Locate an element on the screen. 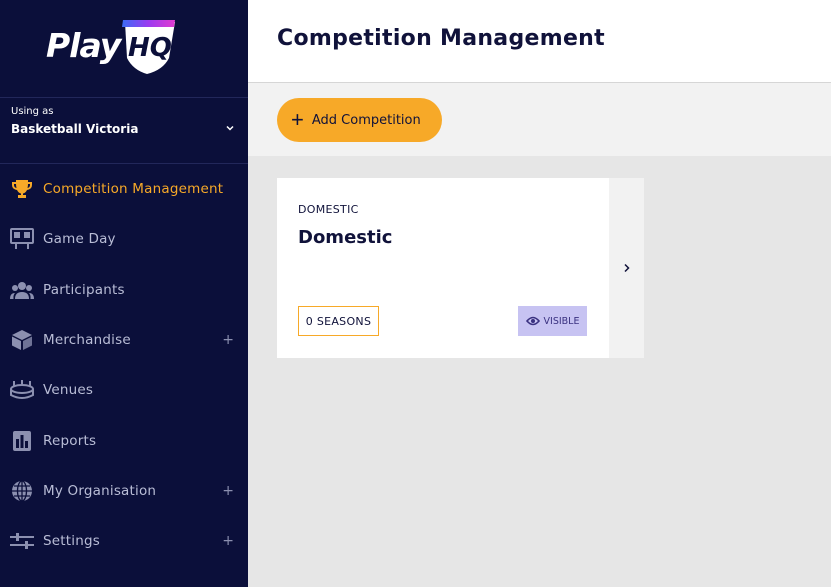 Image resolution: width=831 pixels, height=587 pixels. logo-area: Play HQ is located at coordinates (124, 49).